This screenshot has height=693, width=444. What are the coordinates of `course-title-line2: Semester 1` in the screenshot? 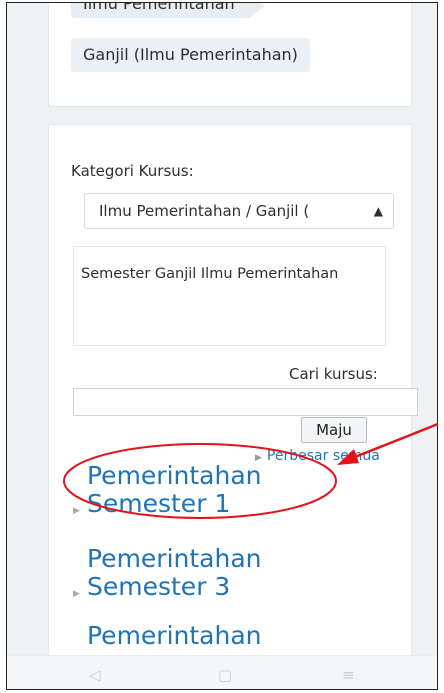 It's located at (159, 503).